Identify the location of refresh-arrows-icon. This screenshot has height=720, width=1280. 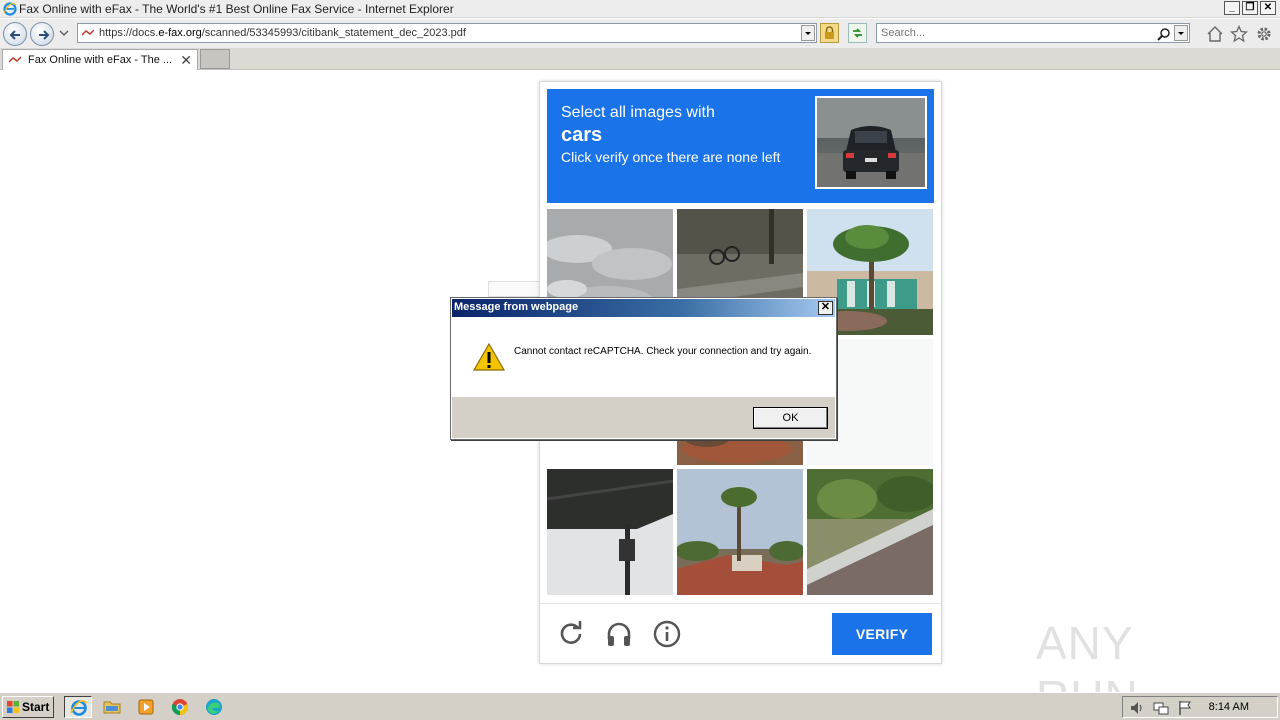
(857, 33).